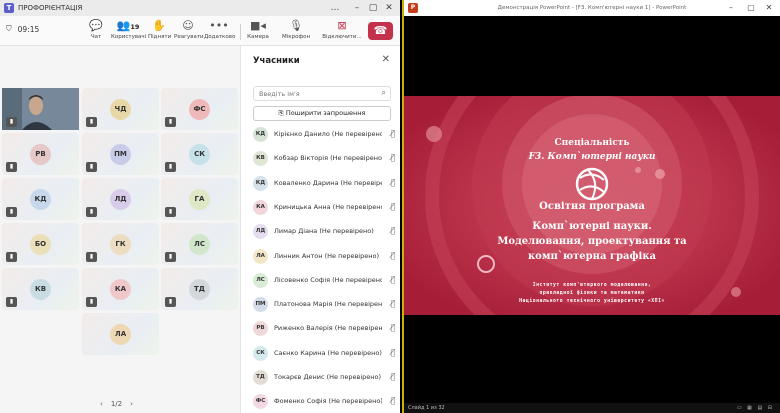  What do you see at coordinates (96, 31) in the screenshot?
I see `chat-button: 💬 Чат` at bounding box center [96, 31].